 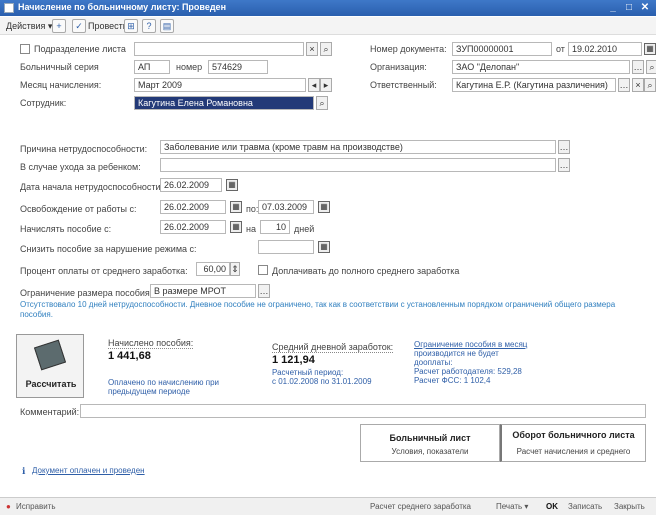 I want to click on percent-spinner: ⇕, so click(x=235, y=269).